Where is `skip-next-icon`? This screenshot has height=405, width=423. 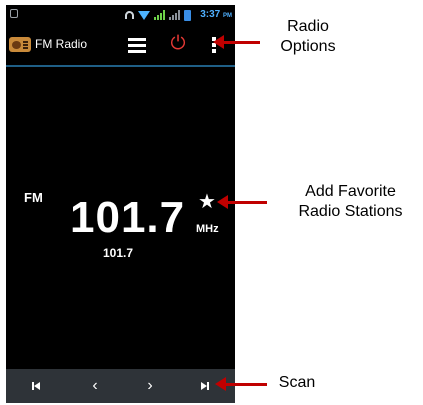 skip-next-icon is located at coordinates (205, 386).